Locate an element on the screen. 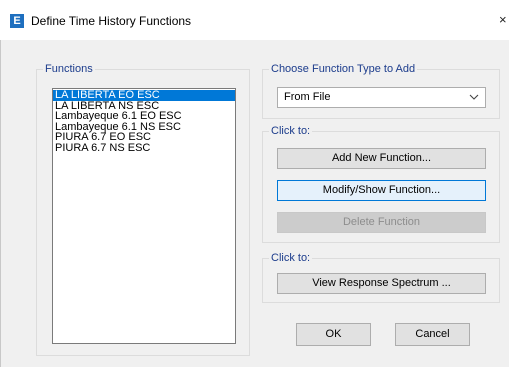 The width and height of the screenshot is (509, 367). close-icon: × is located at coordinates (504, 20).